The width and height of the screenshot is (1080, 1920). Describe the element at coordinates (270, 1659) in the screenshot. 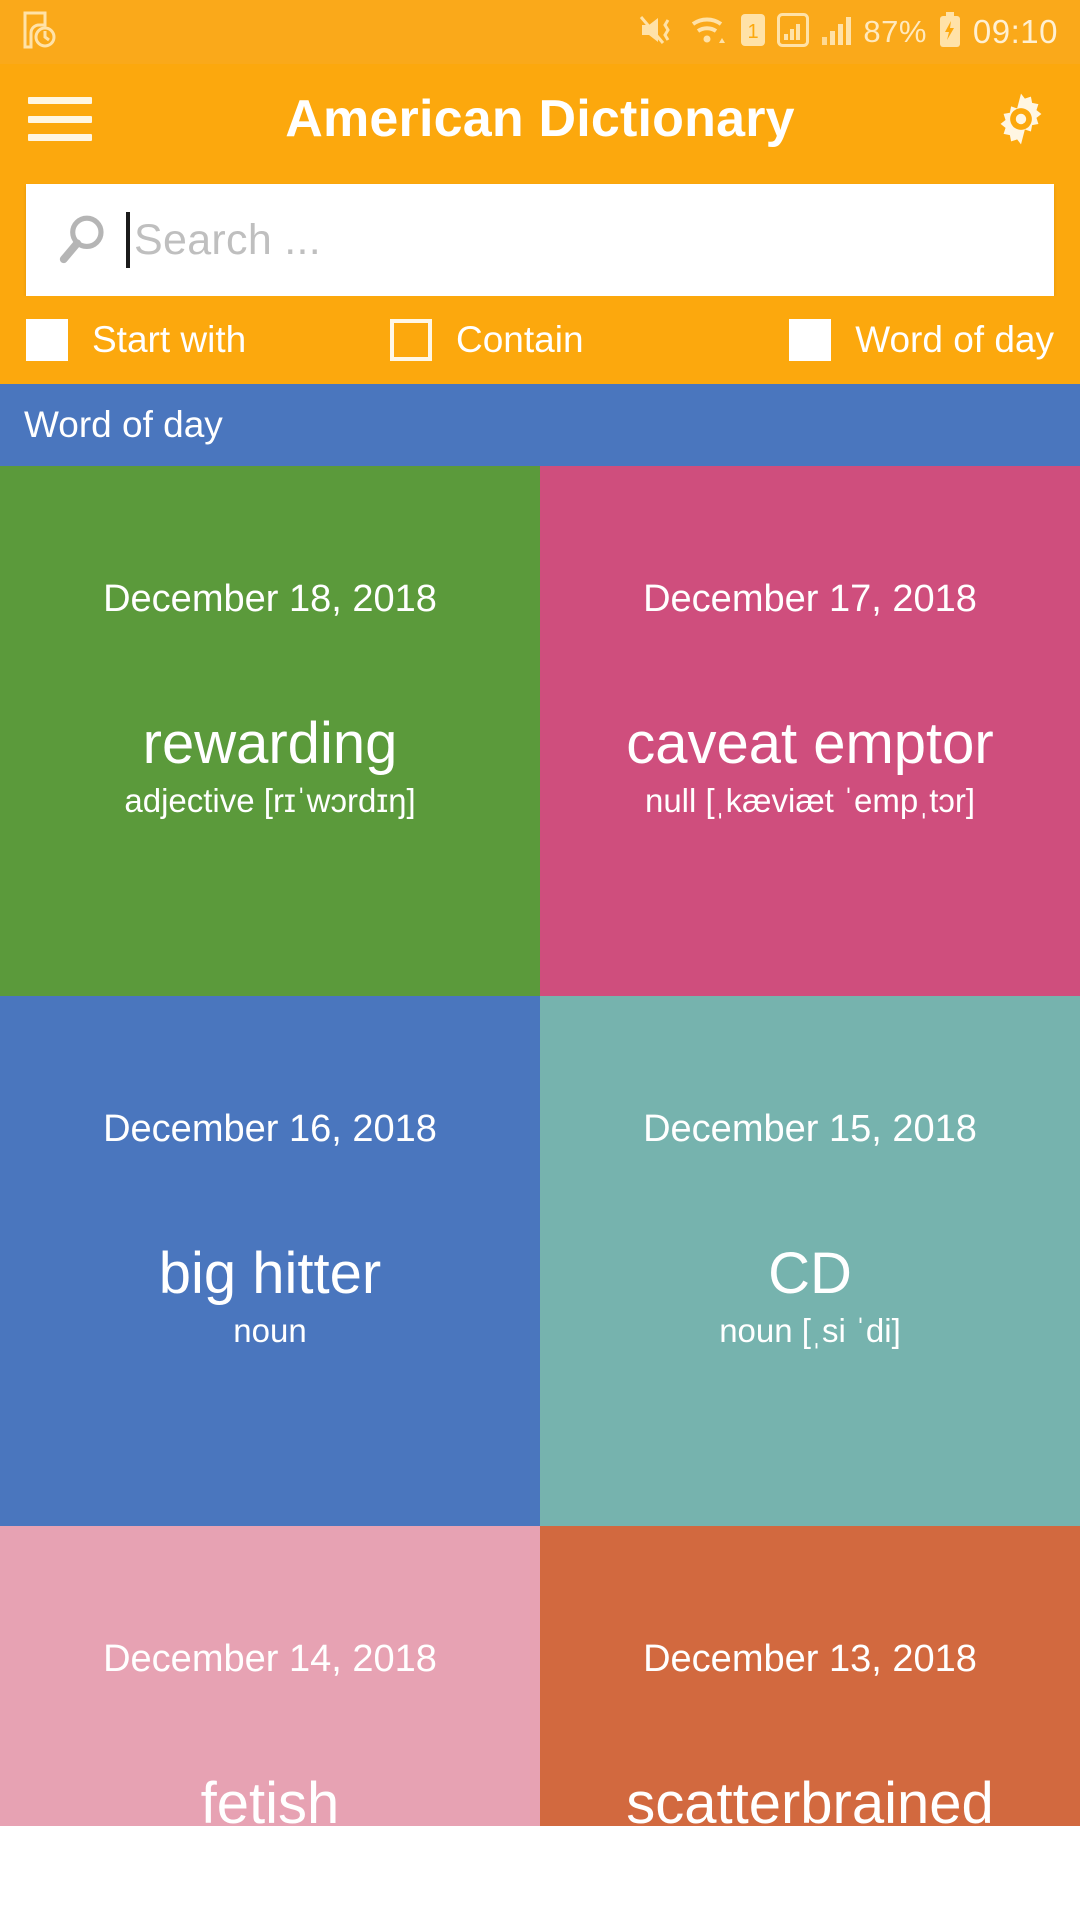

I see `tile-date: December 14, 2018` at that location.